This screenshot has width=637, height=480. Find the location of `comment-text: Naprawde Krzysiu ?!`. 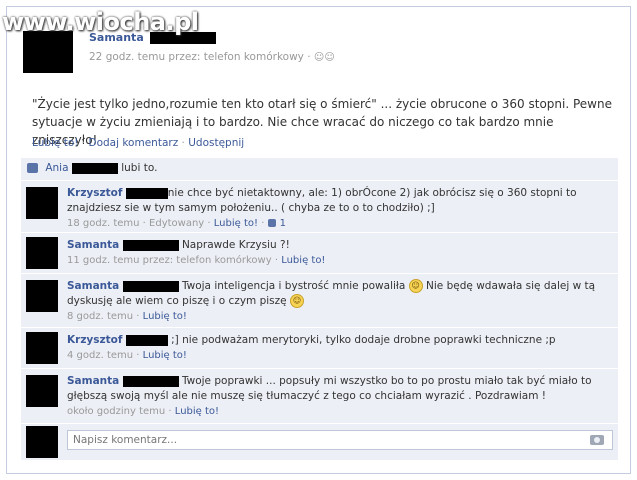

comment-text: Naprawde Krzysiu ?! is located at coordinates (235, 245).